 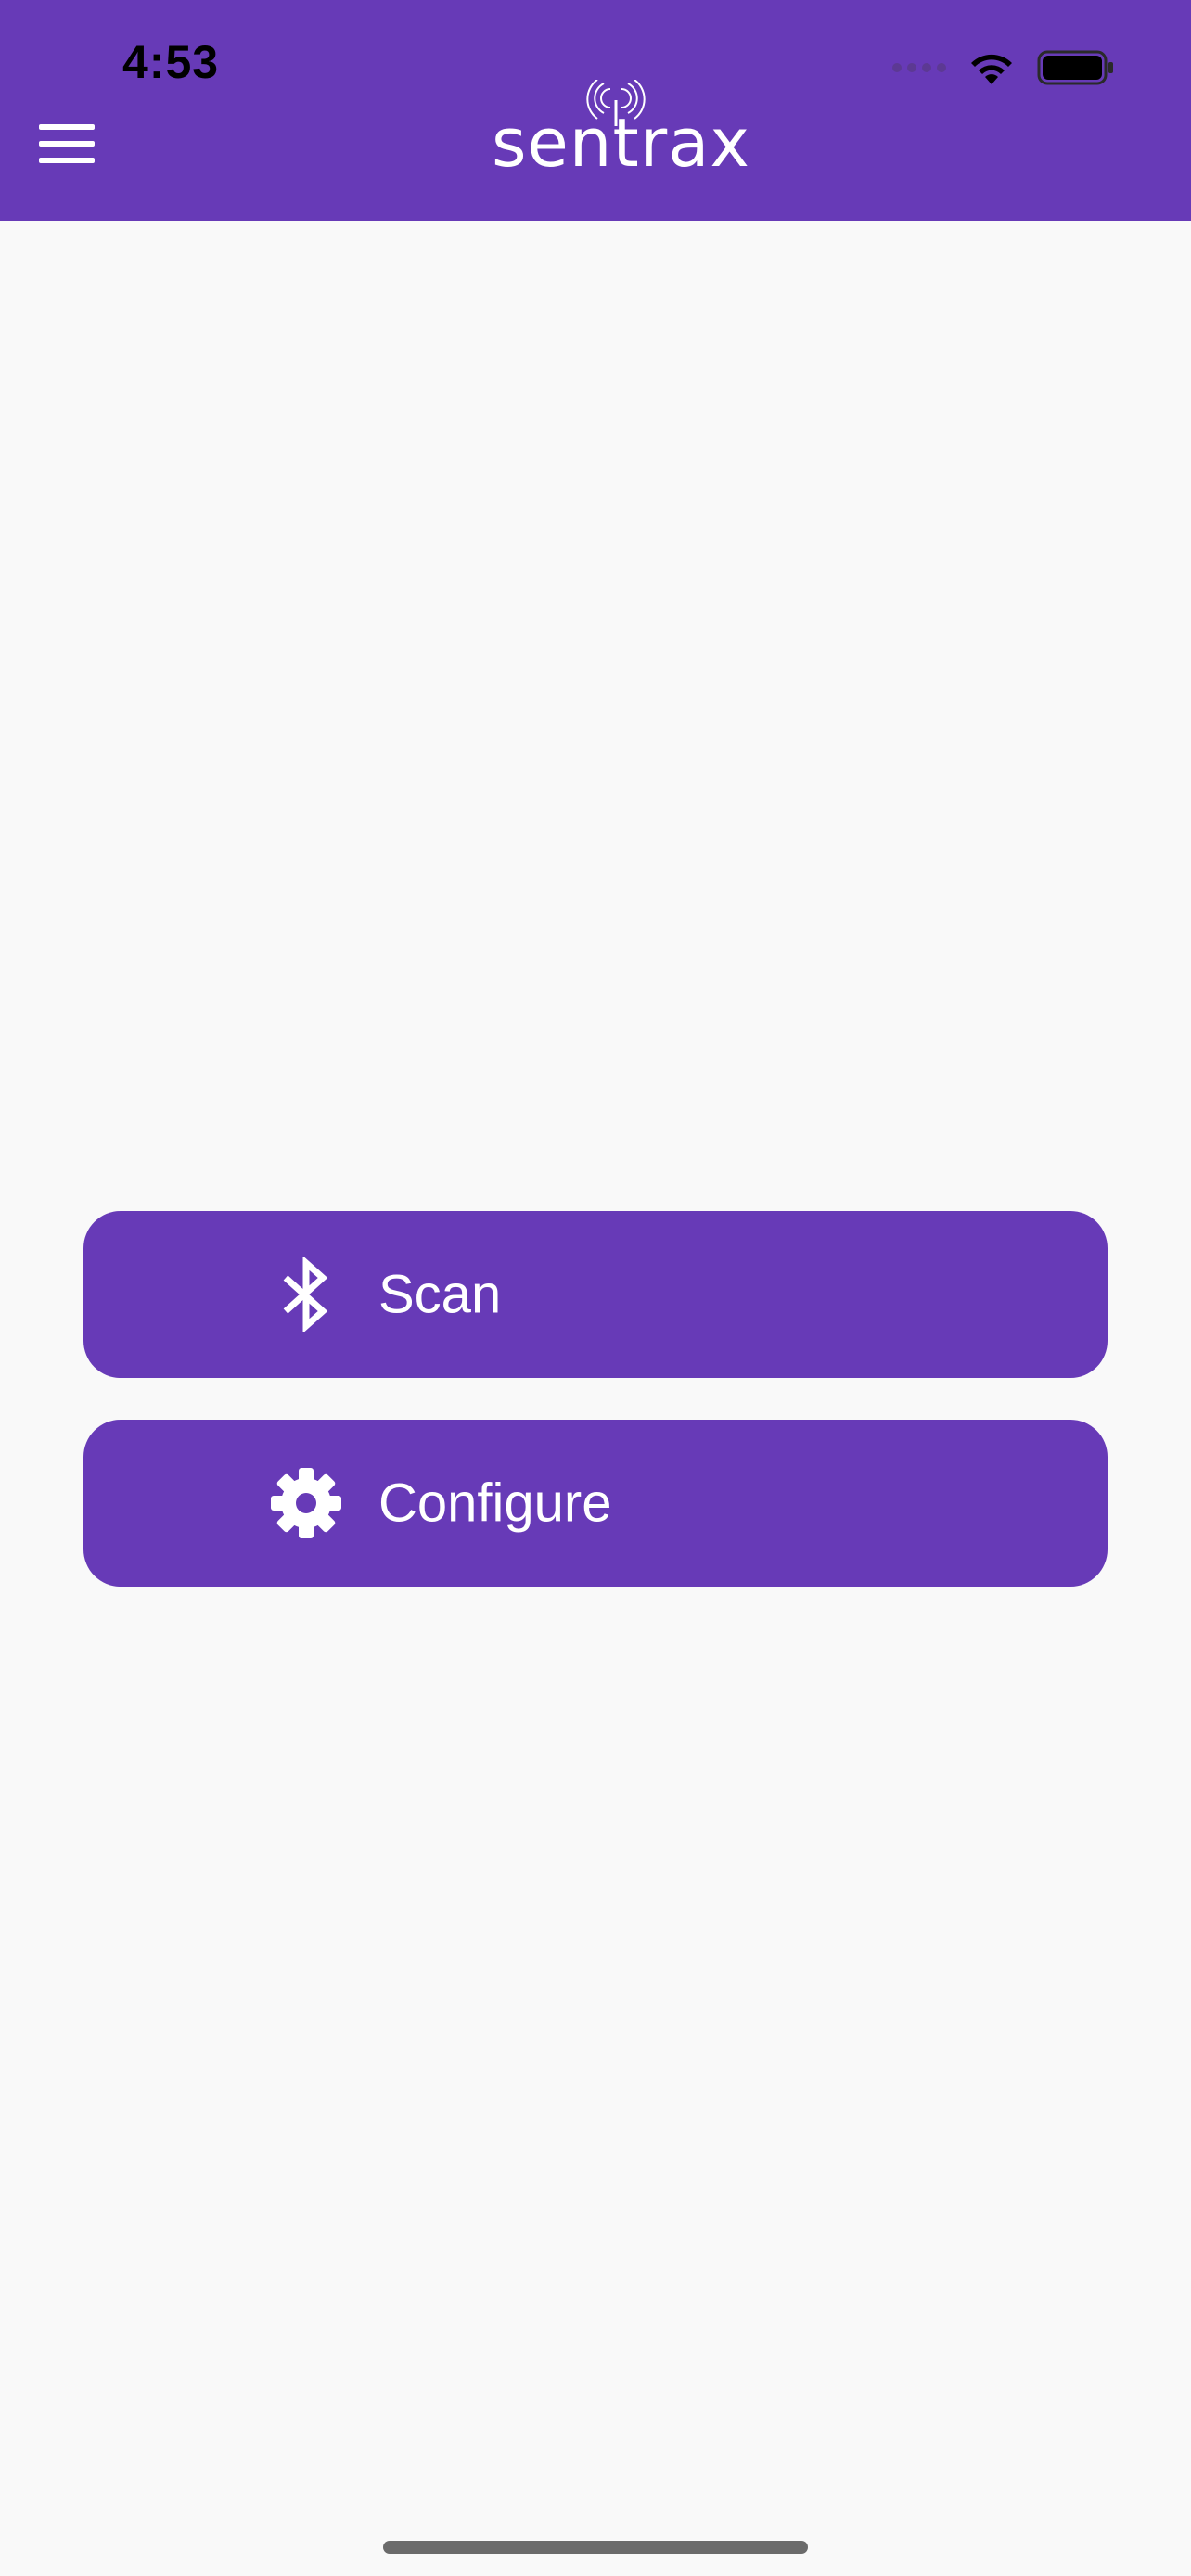 What do you see at coordinates (440, 1294) in the screenshot?
I see `scan-button-label: Scan` at bounding box center [440, 1294].